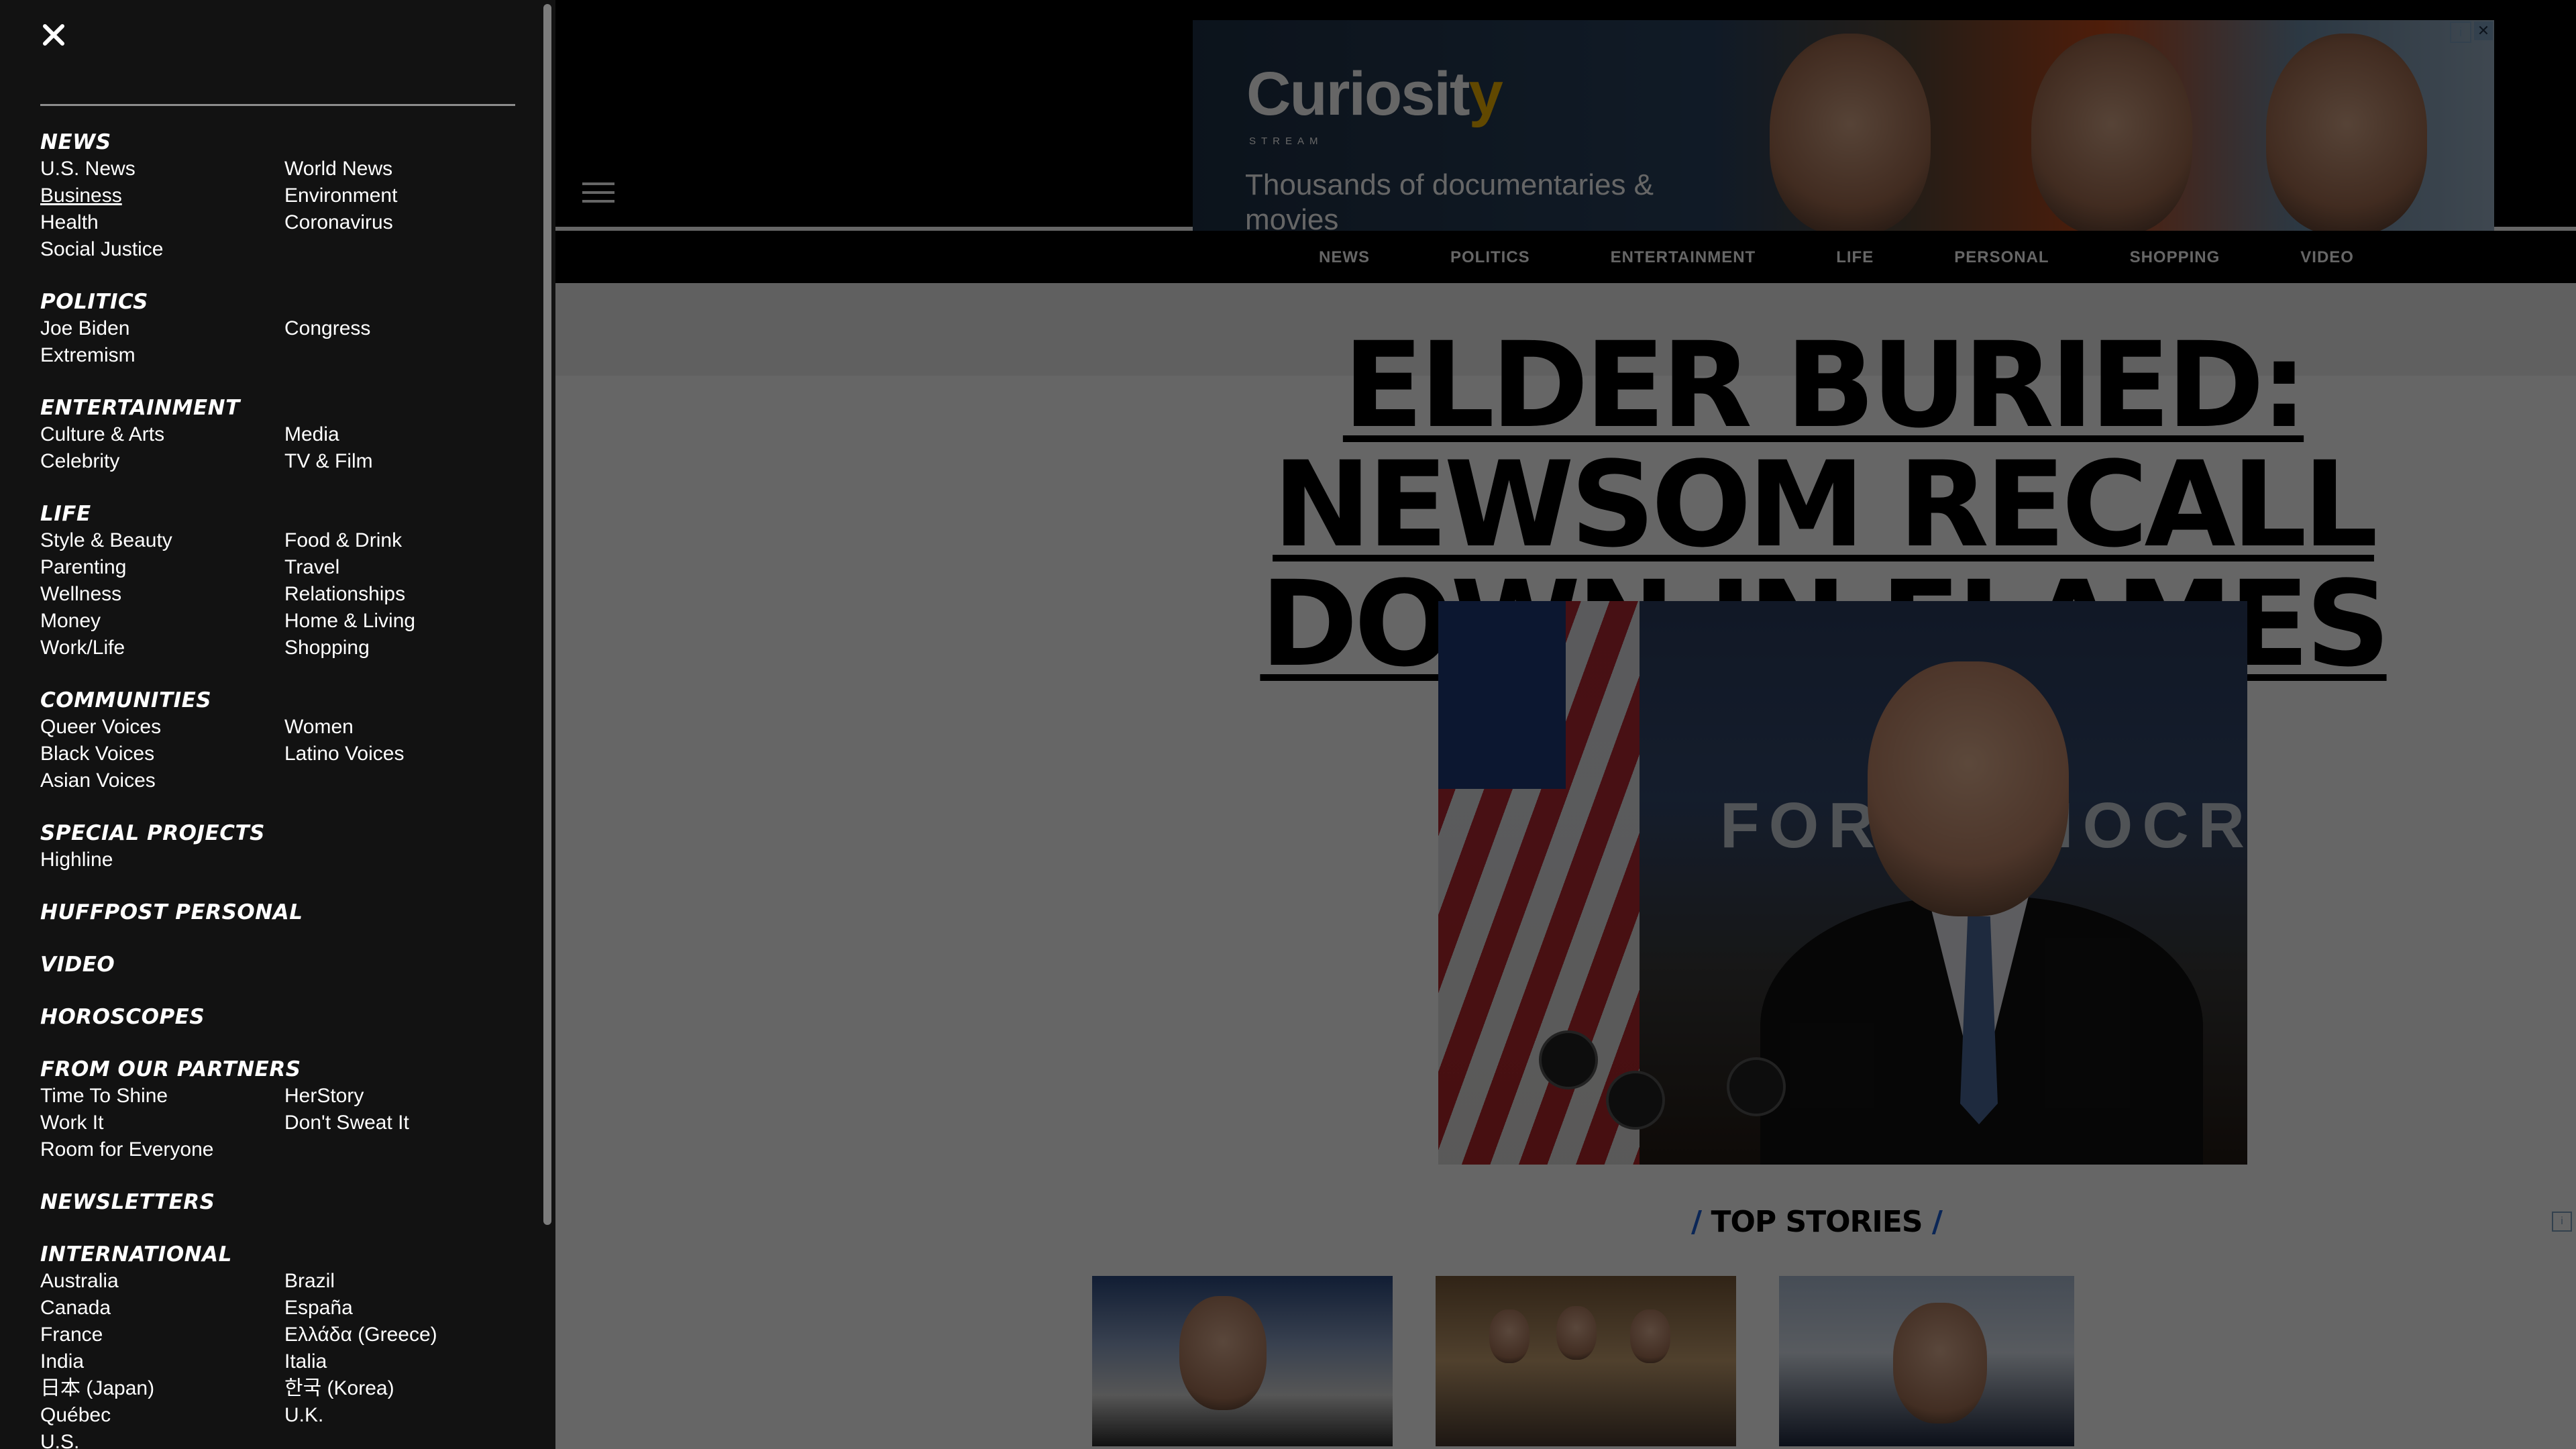  Describe the element at coordinates (162, 1415) in the screenshot. I see `menu-link: Québec` at that location.